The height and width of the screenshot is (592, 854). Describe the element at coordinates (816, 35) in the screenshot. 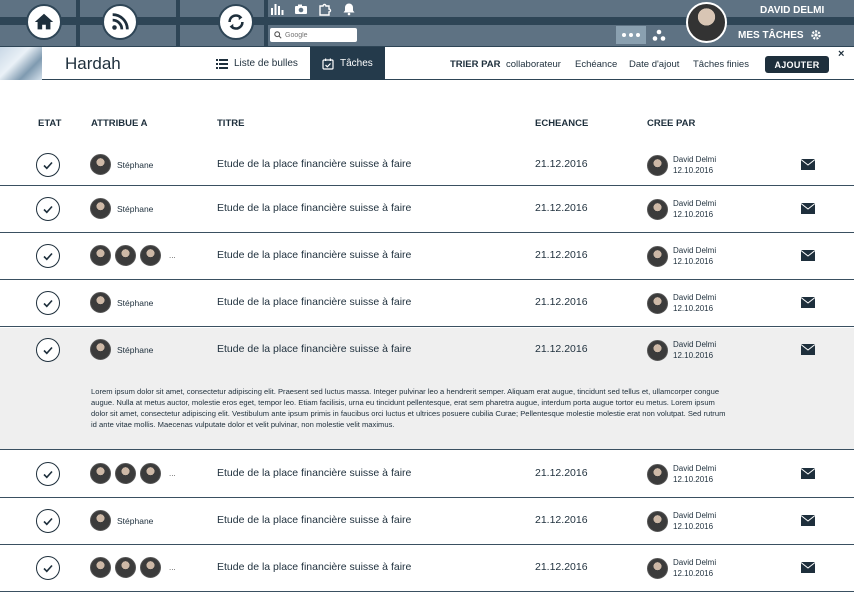

I see `gear-icon` at that location.